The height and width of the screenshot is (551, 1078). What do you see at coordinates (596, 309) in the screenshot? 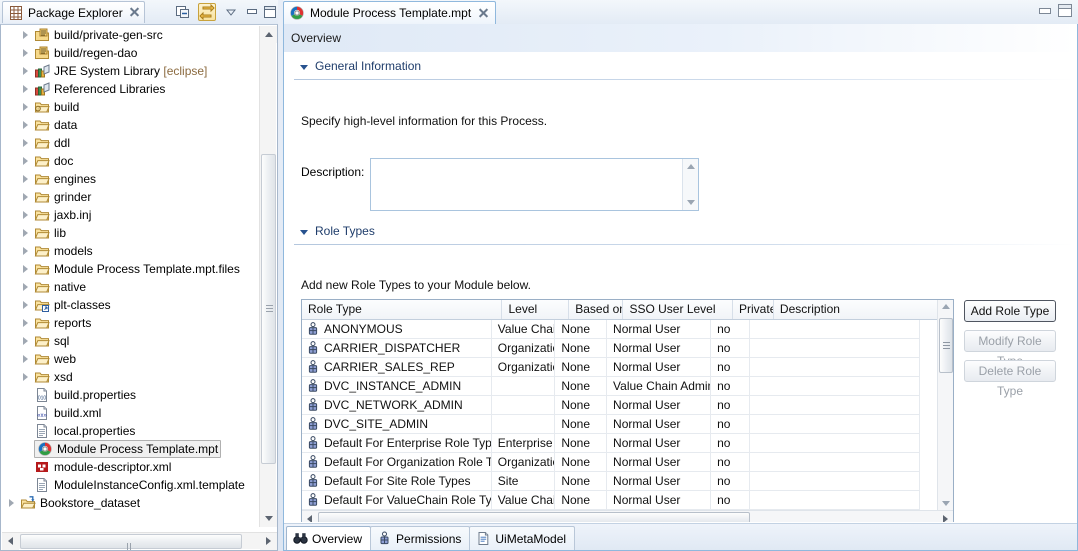
I see `column-header: Based on` at bounding box center [596, 309].